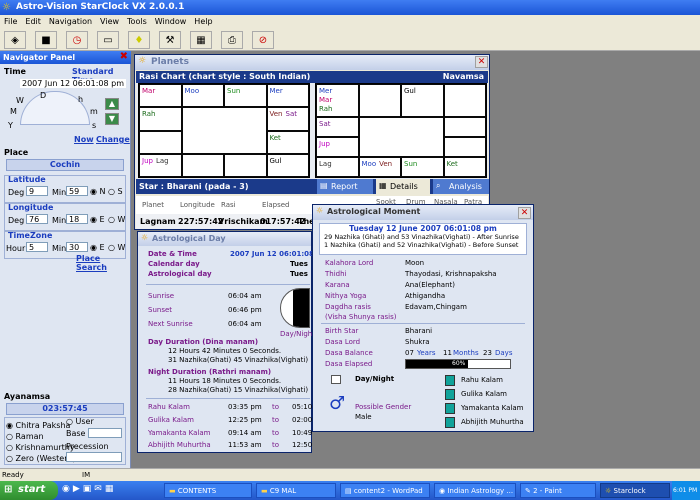 The height and width of the screenshot is (500, 700). Describe the element at coordinates (558, 490) in the screenshot. I see `task-paint: ✎ 2 - Paint` at that location.